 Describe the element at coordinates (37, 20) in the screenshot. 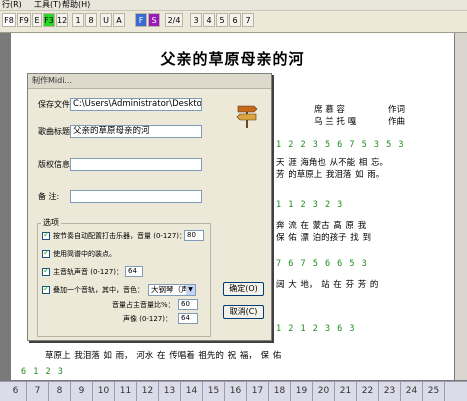

I see `toolbar-button: E` at that location.